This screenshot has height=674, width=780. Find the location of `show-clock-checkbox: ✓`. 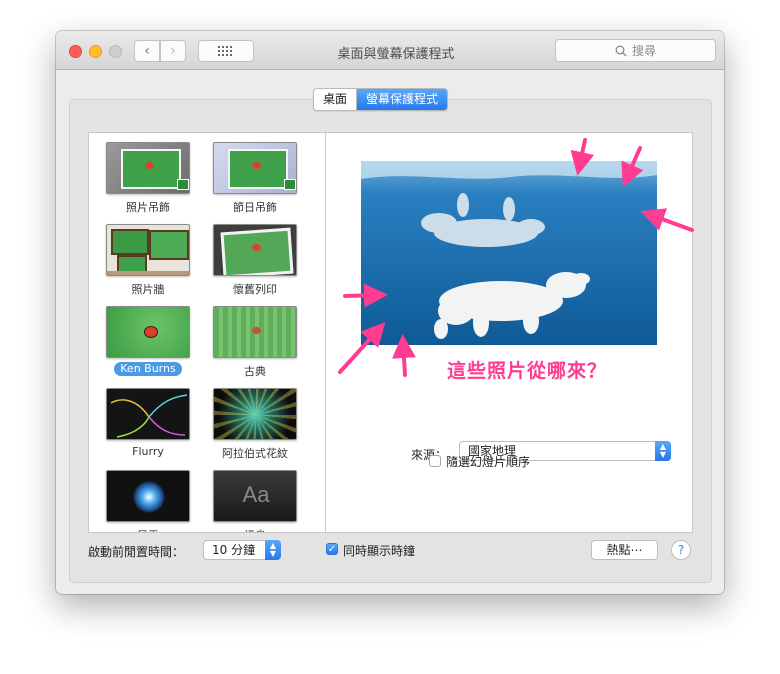

show-clock-checkbox: ✓ is located at coordinates (332, 549).